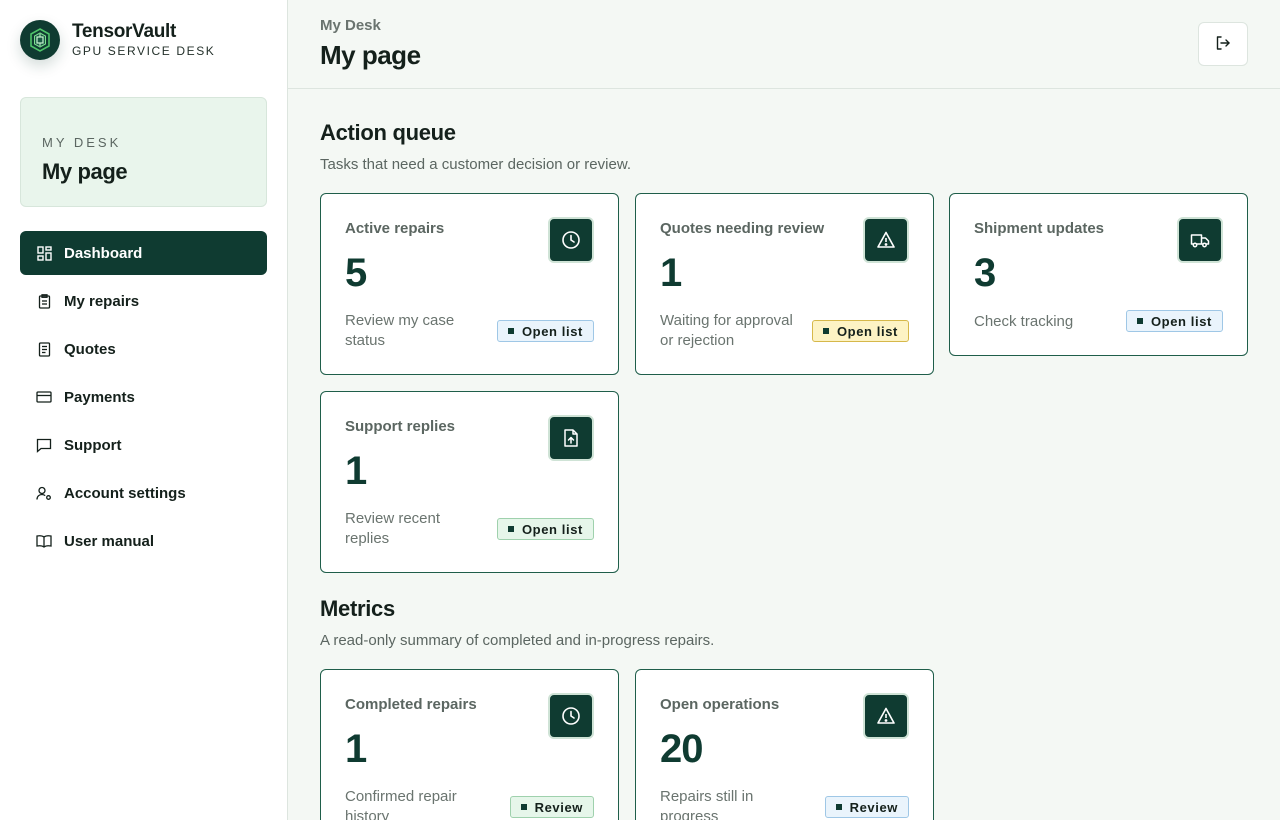  I want to click on desk-kicker: MY DESK, so click(82, 142).